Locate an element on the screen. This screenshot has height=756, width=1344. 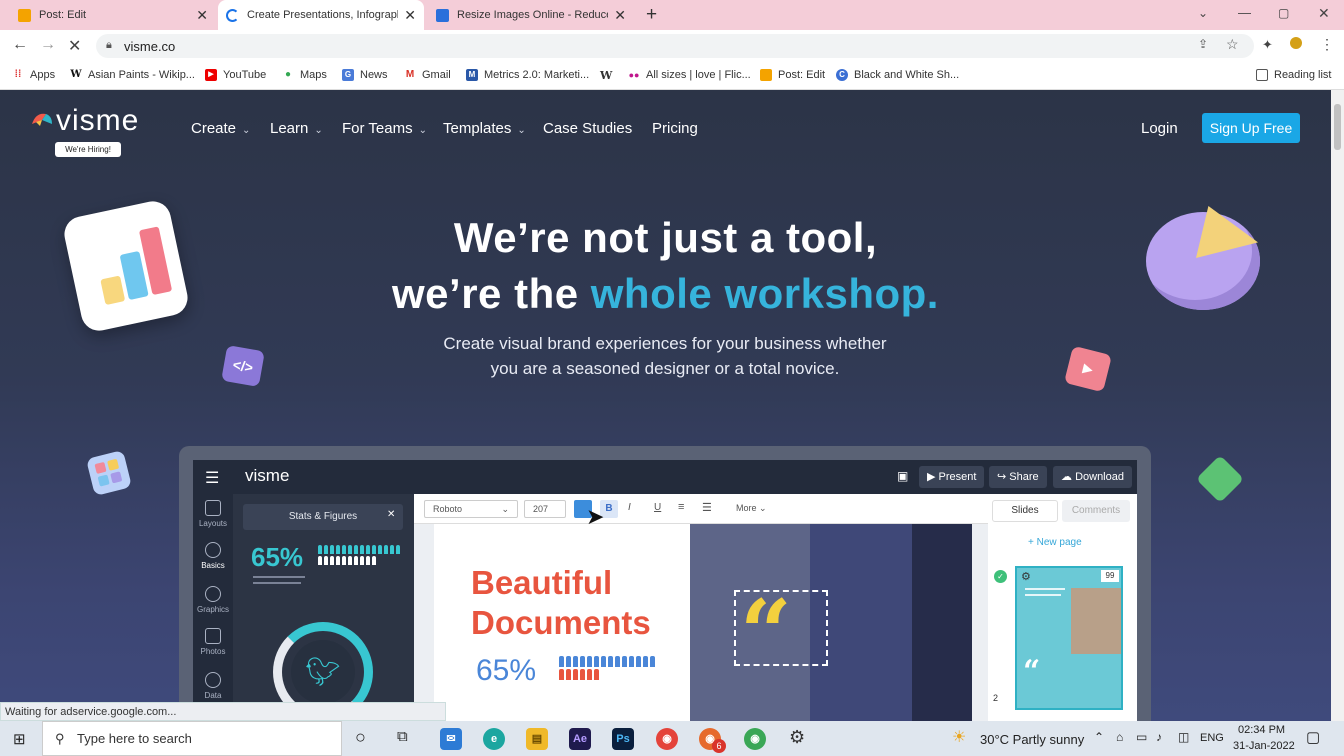
photoshop-icon: Ps is located at coordinates (623, 739).